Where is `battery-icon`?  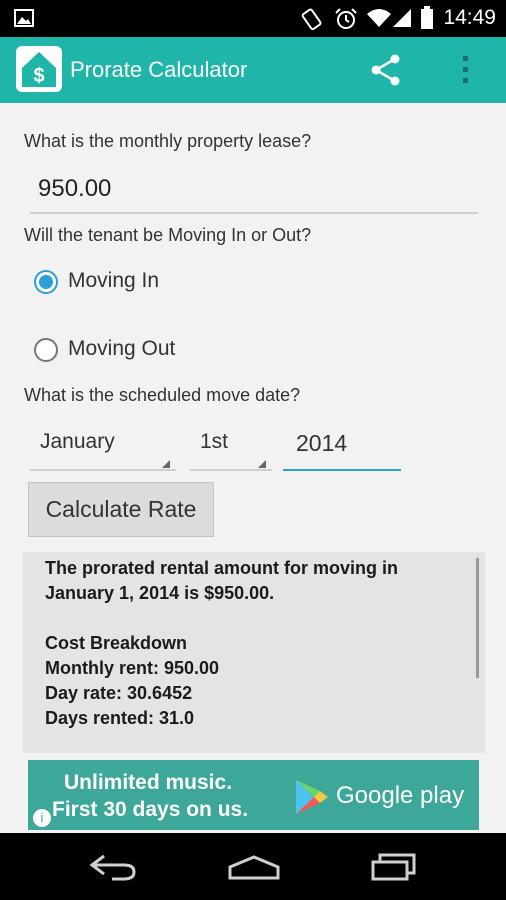 battery-icon is located at coordinates (427, 20).